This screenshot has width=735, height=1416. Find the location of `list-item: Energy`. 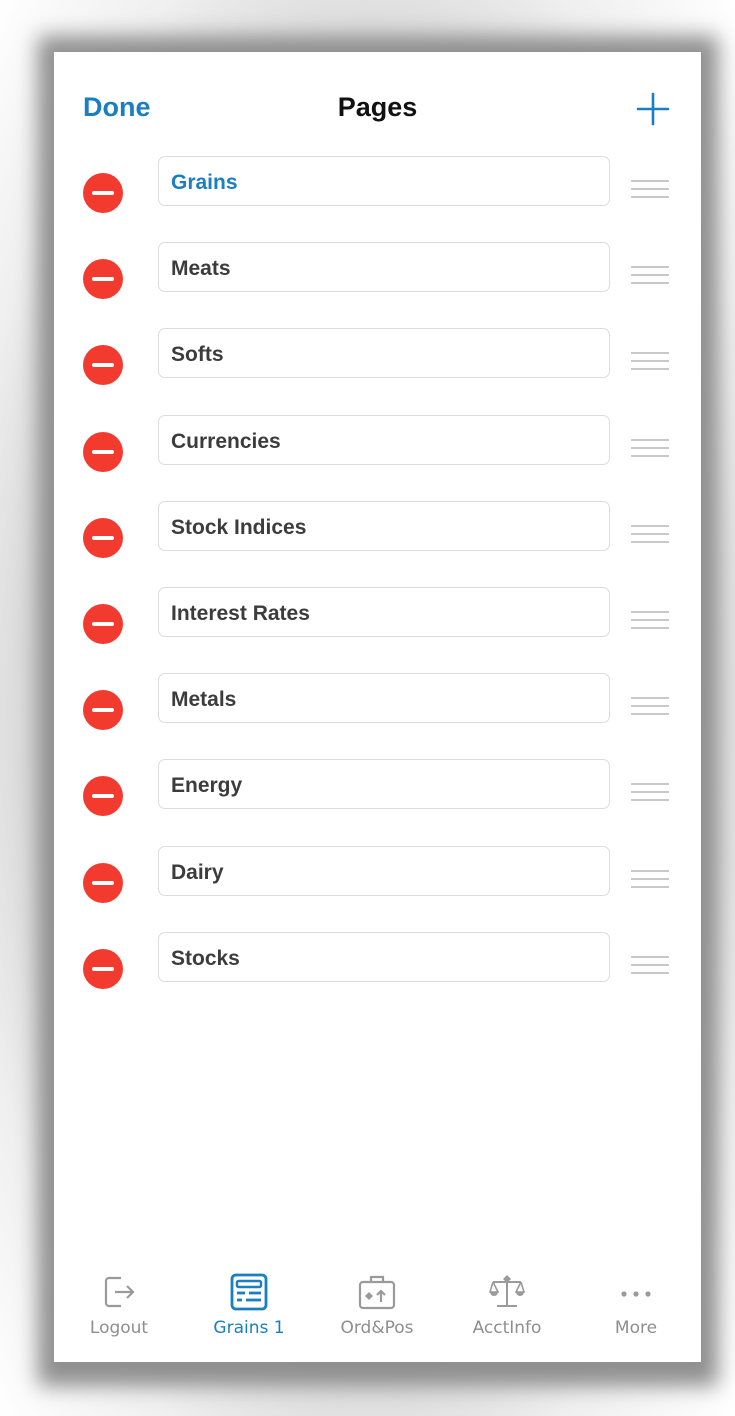

list-item: Energy is located at coordinates (377, 802).